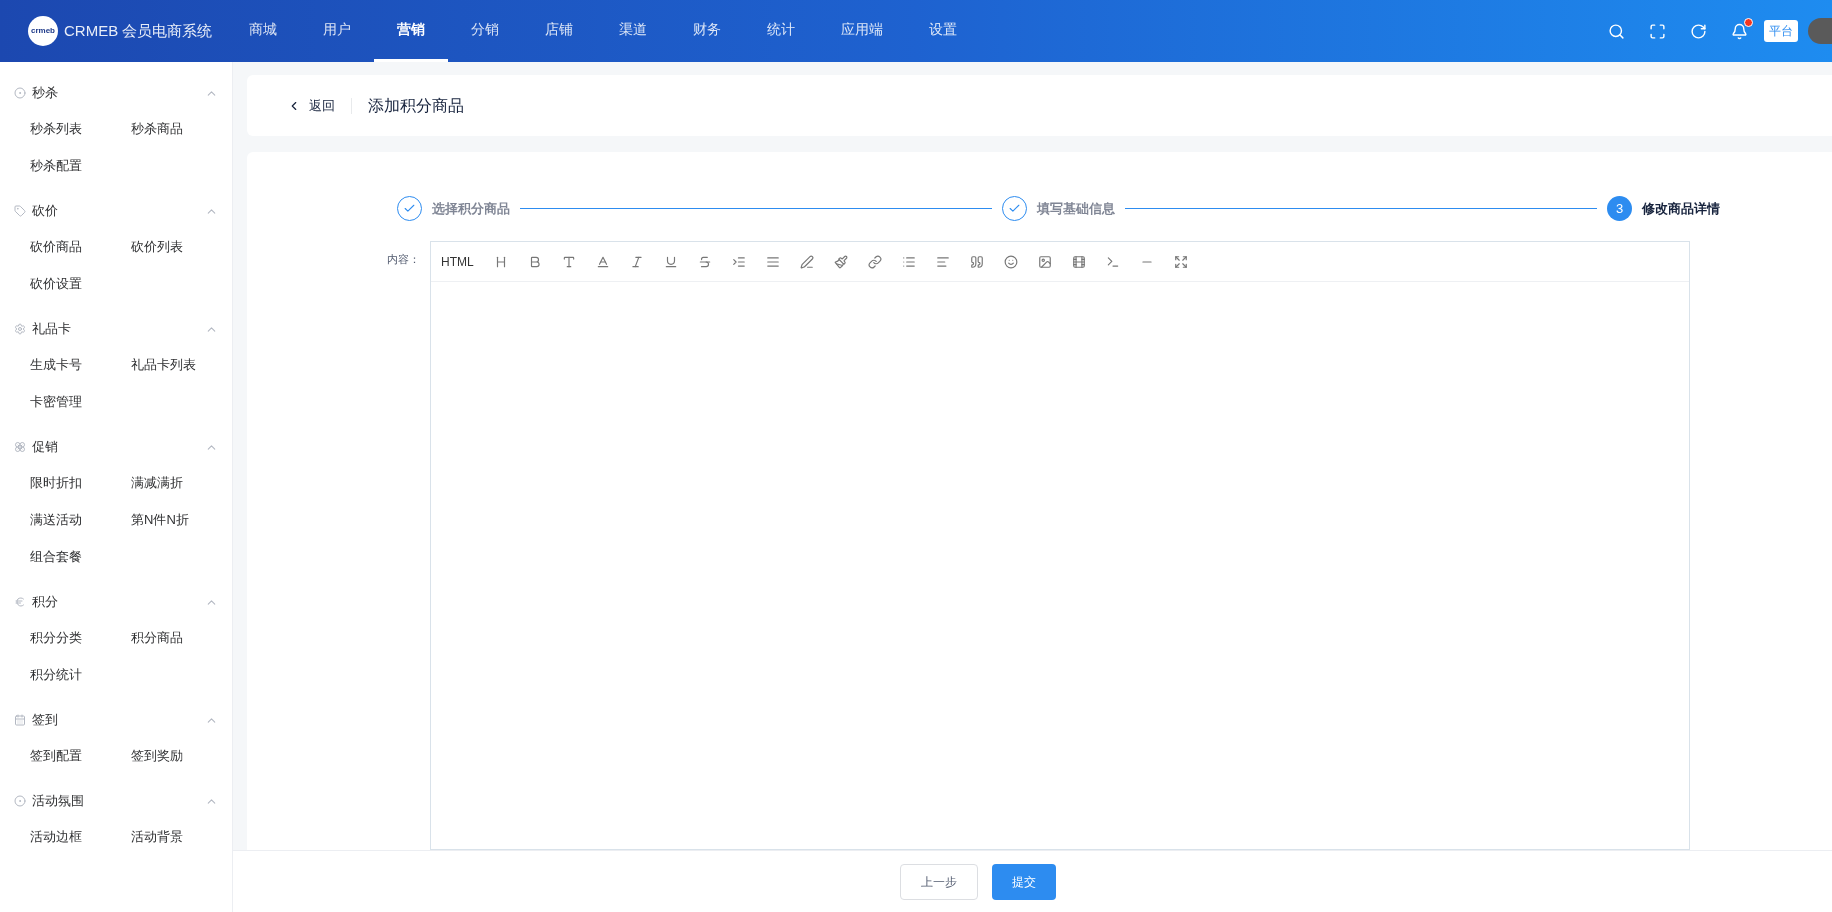  I want to click on sidebar-item: 限时折扣, so click(80, 482).